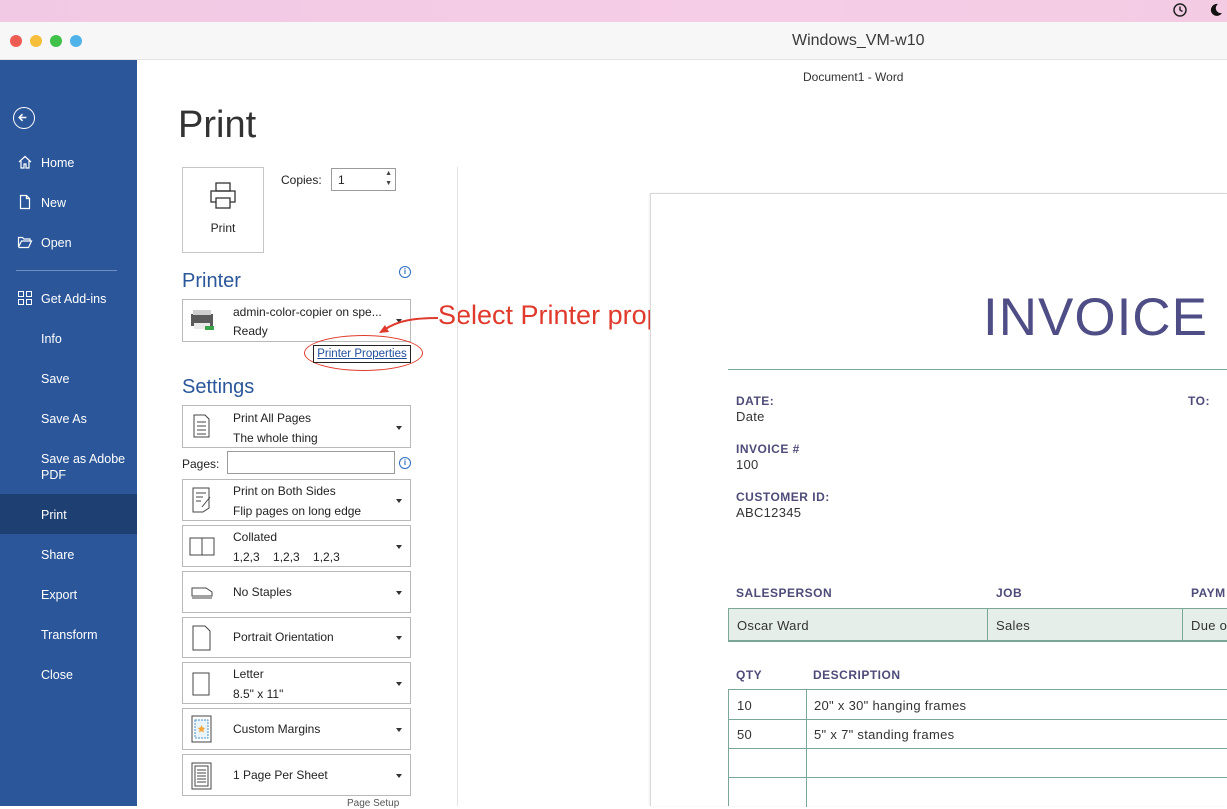  Describe the element at coordinates (296, 426) in the screenshot. I see `print-range-dropdown: Print All Pages The whole thing` at that location.